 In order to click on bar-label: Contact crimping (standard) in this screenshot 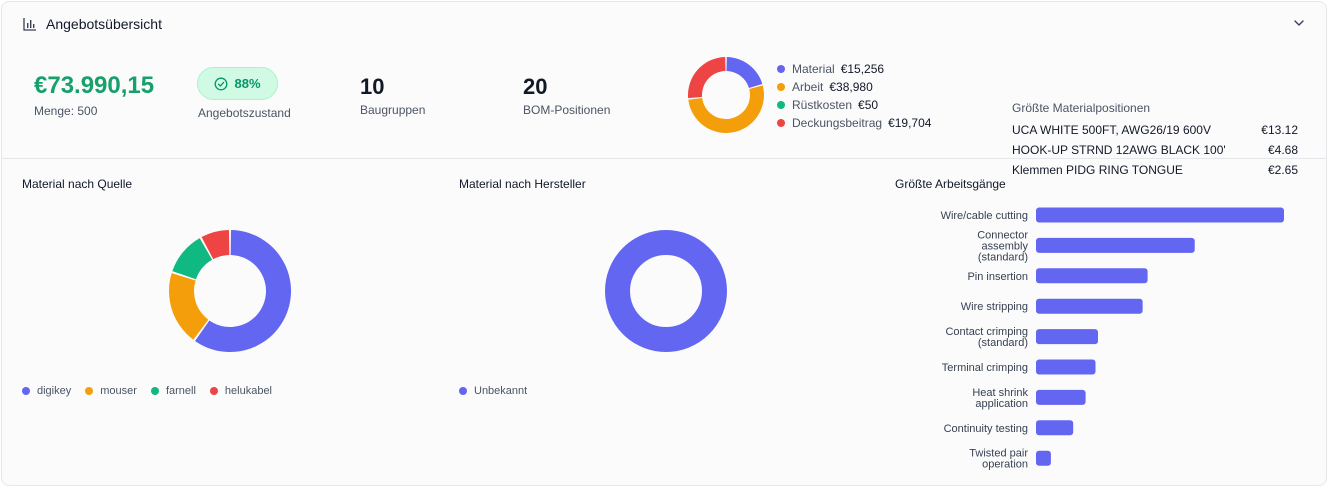, I will do `click(986, 337)`.